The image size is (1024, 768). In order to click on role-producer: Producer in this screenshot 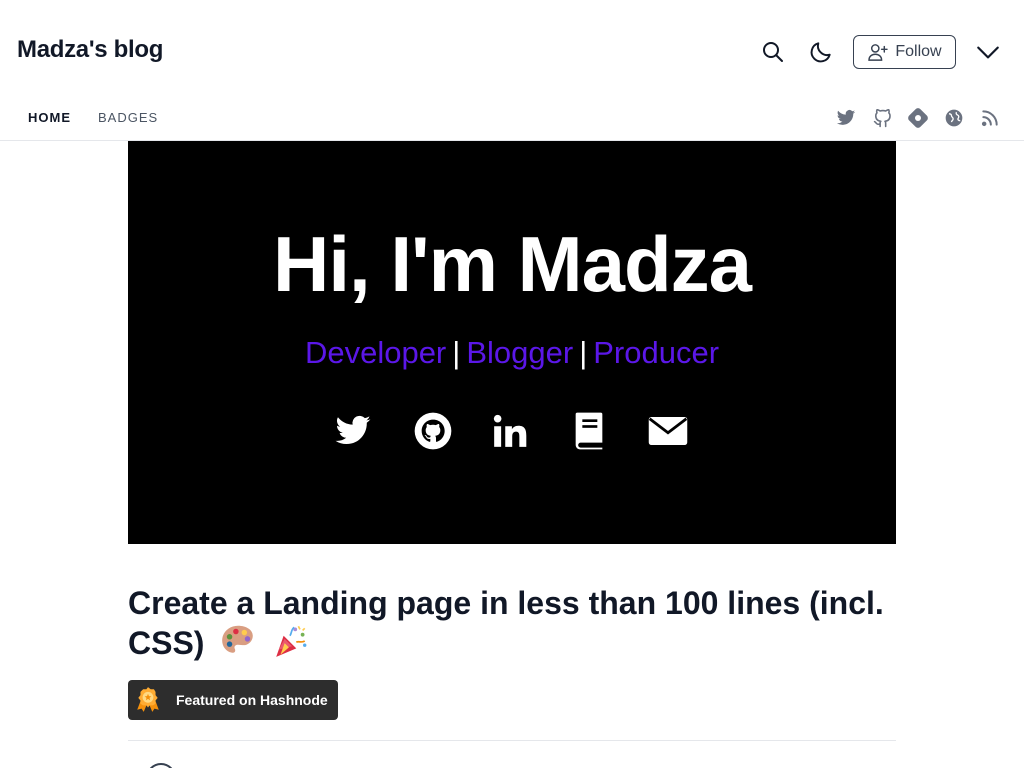, I will do `click(656, 352)`.